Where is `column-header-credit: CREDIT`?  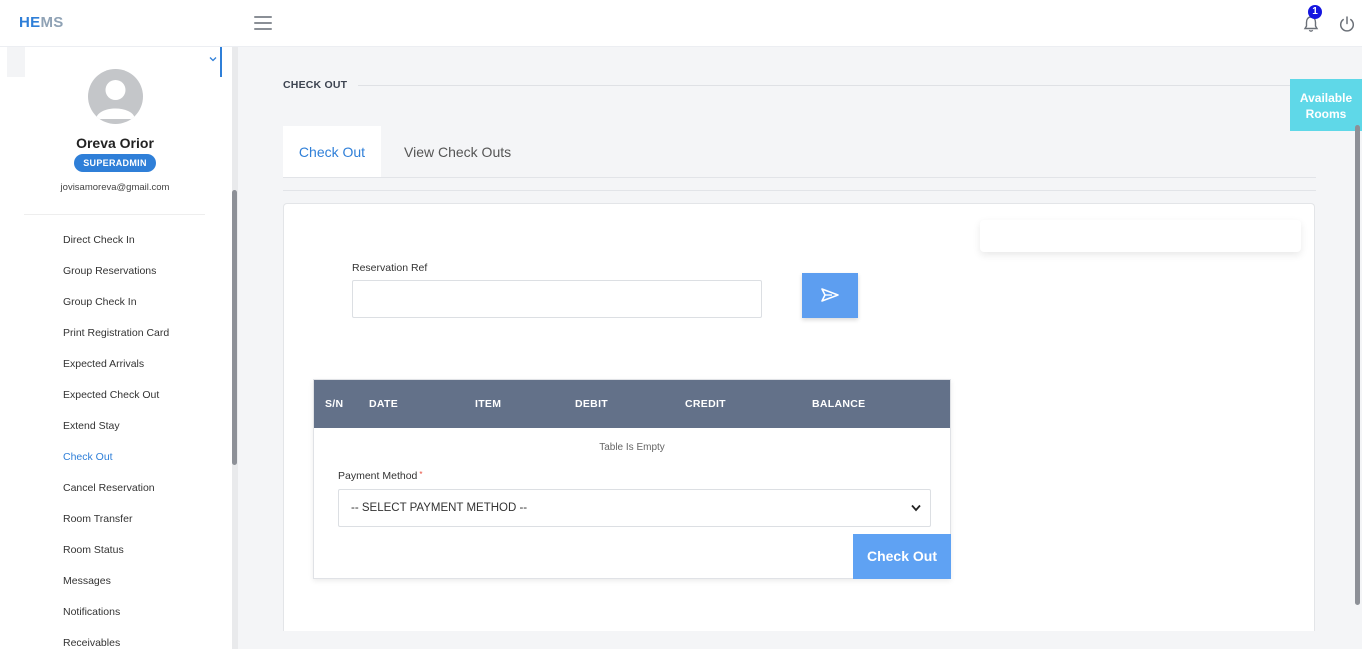 column-header-credit: CREDIT is located at coordinates (705, 404).